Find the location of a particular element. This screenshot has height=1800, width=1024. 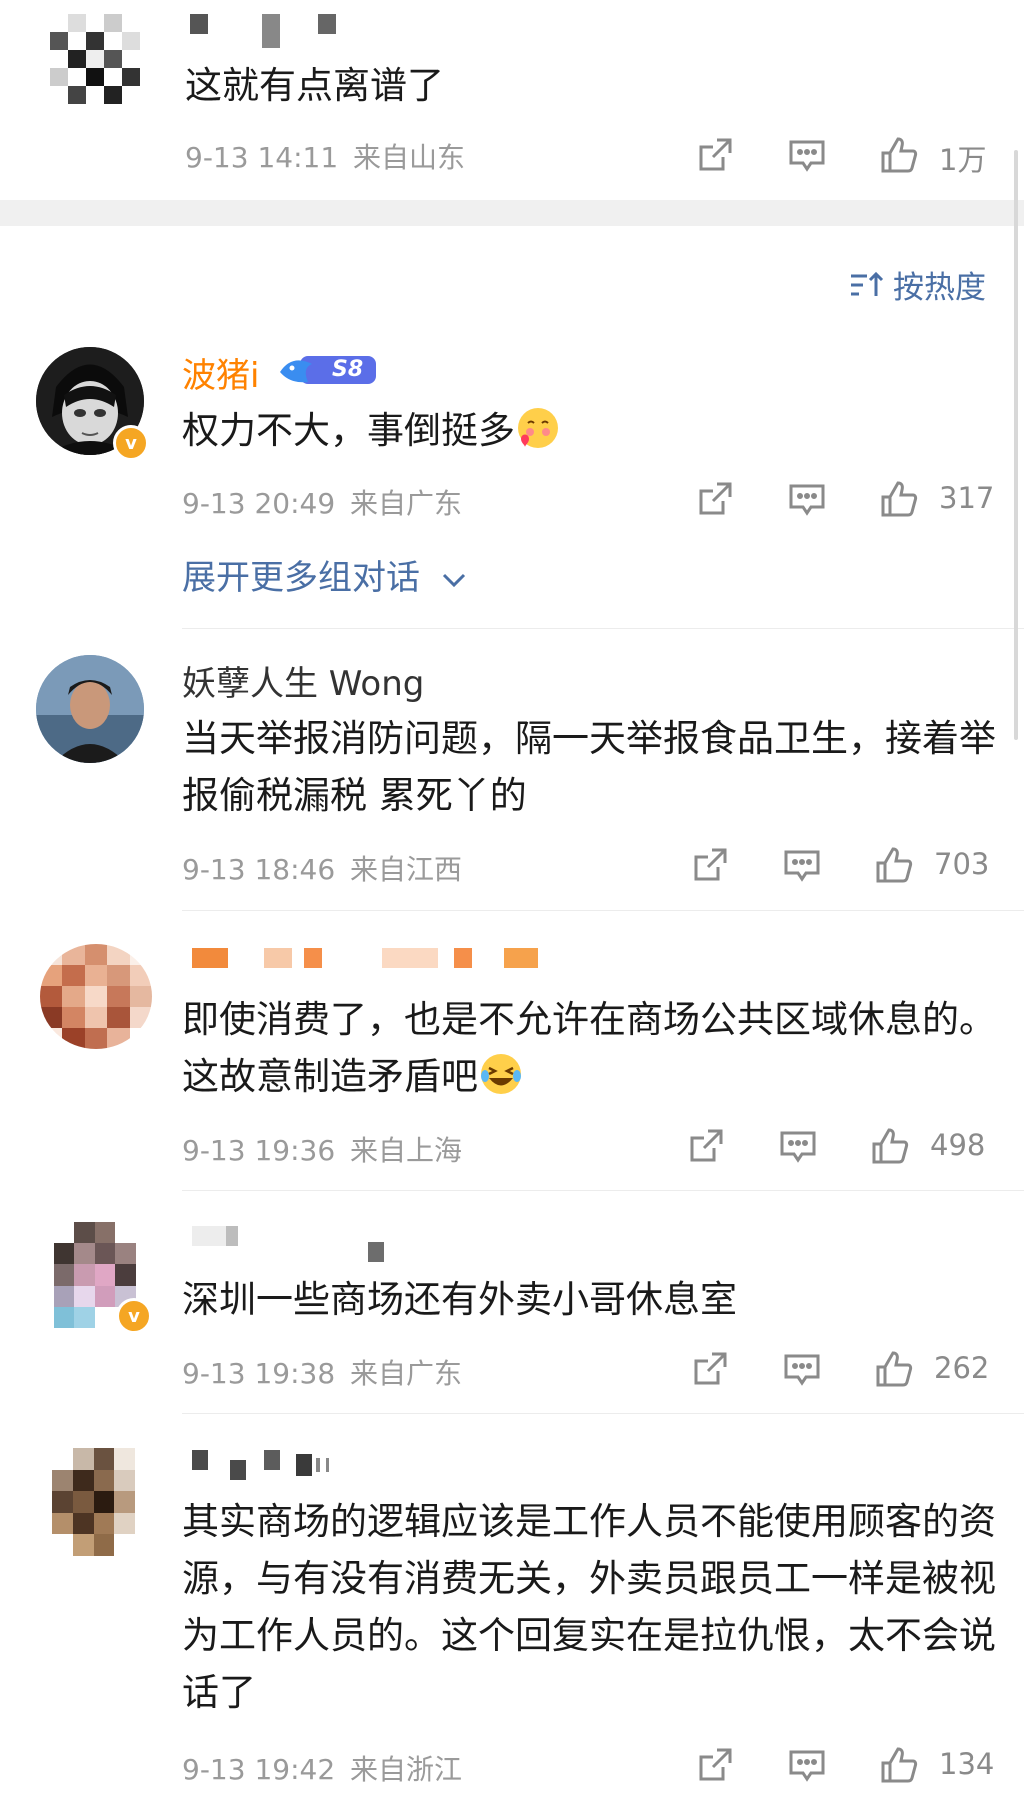

comment-location: 来自上海 is located at coordinates (406, 1150).